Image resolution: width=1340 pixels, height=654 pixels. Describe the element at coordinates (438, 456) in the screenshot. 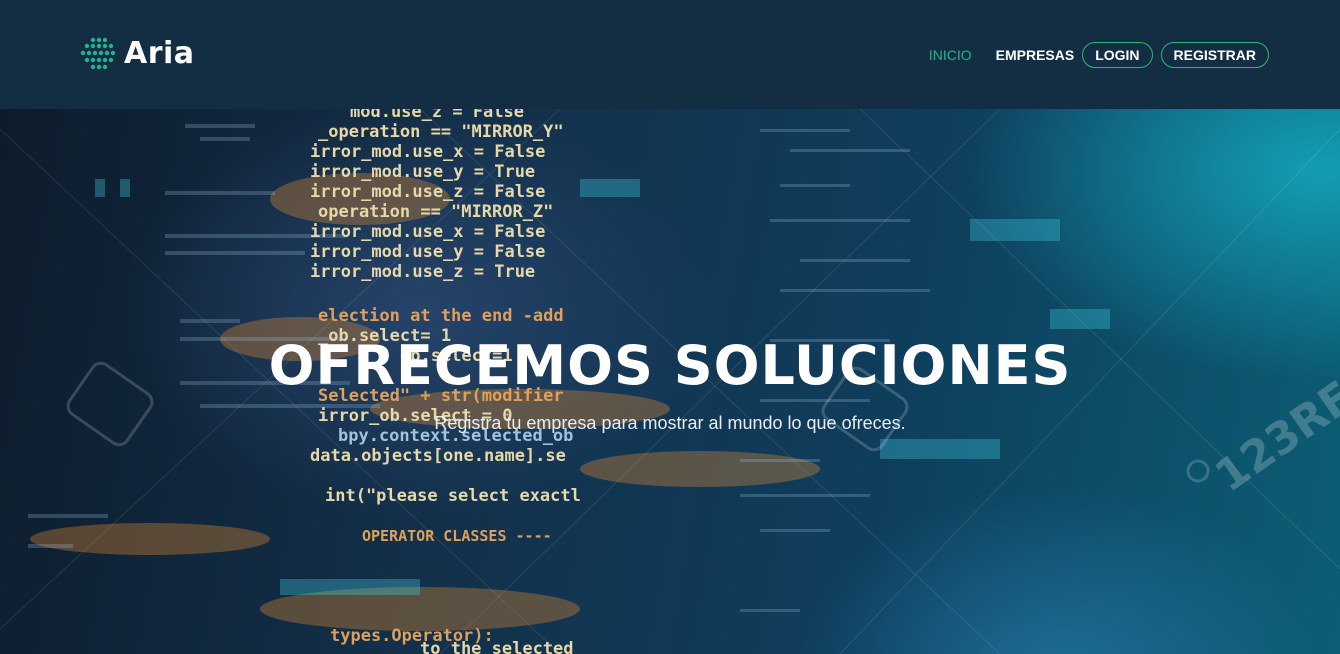

I see `code-line: data.objects[one.name].se` at that location.